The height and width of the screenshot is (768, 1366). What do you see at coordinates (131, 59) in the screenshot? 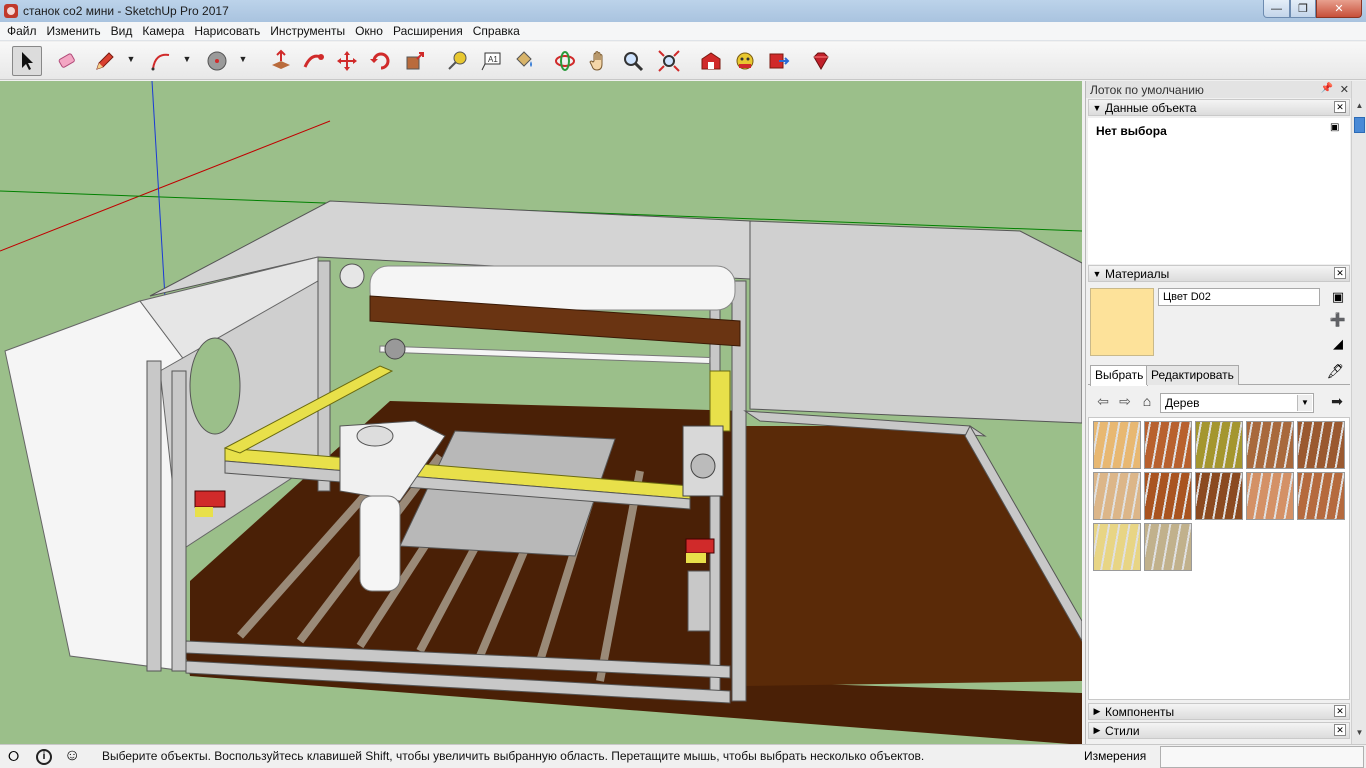
I see `pencil-dropdown-arrow: ▼` at bounding box center [131, 59].